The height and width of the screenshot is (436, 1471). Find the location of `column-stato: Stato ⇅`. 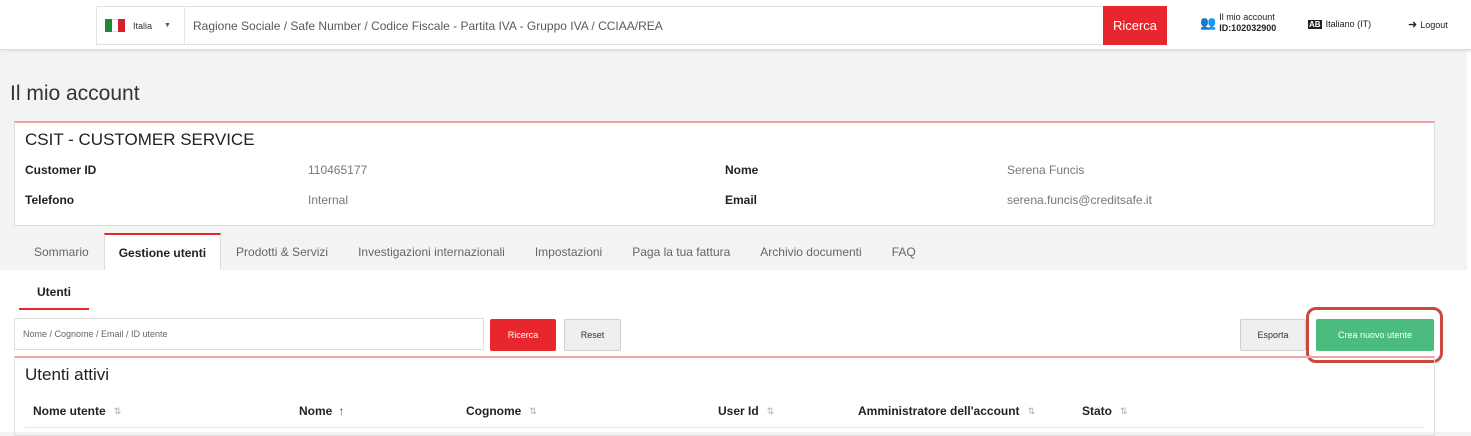

column-stato: Stato ⇅ is located at coordinates (1105, 411).